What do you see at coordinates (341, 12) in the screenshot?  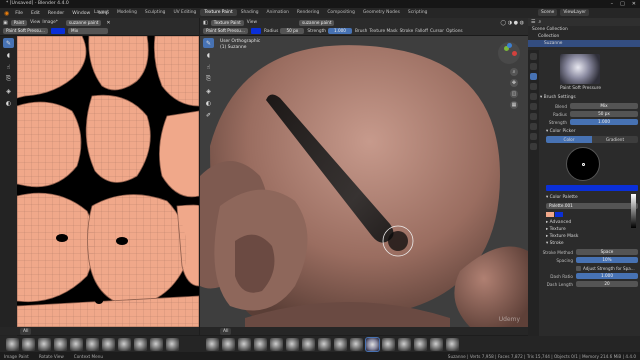 I see `tab-compositing: Compositing` at bounding box center [341, 12].